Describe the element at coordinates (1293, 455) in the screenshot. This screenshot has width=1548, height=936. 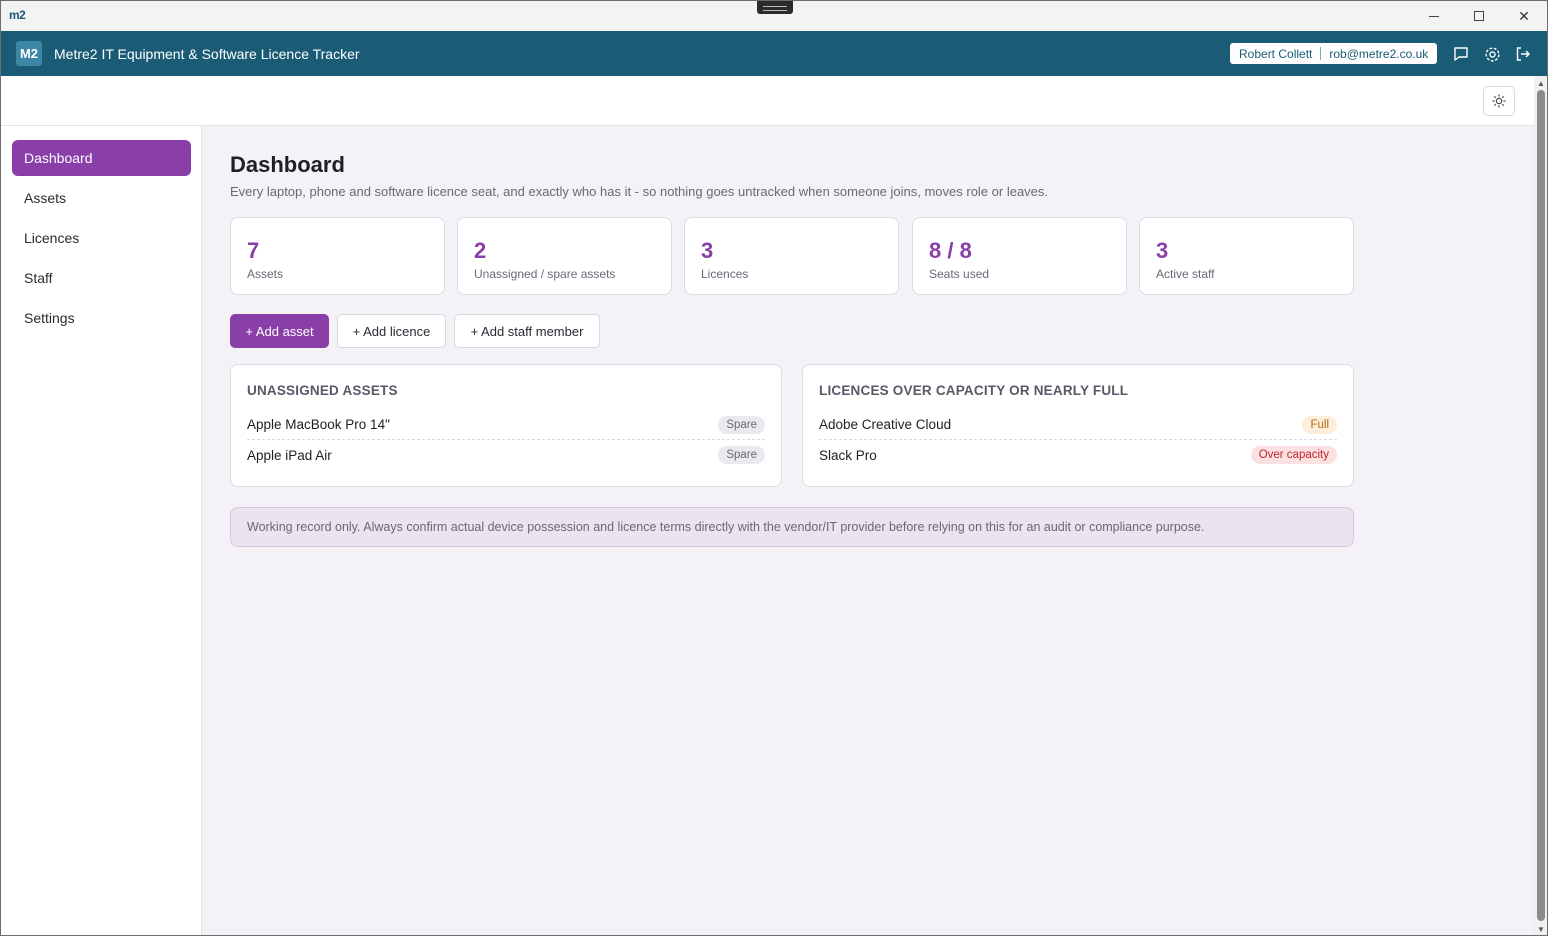
I see `status-badge: Over capacity` at that location.